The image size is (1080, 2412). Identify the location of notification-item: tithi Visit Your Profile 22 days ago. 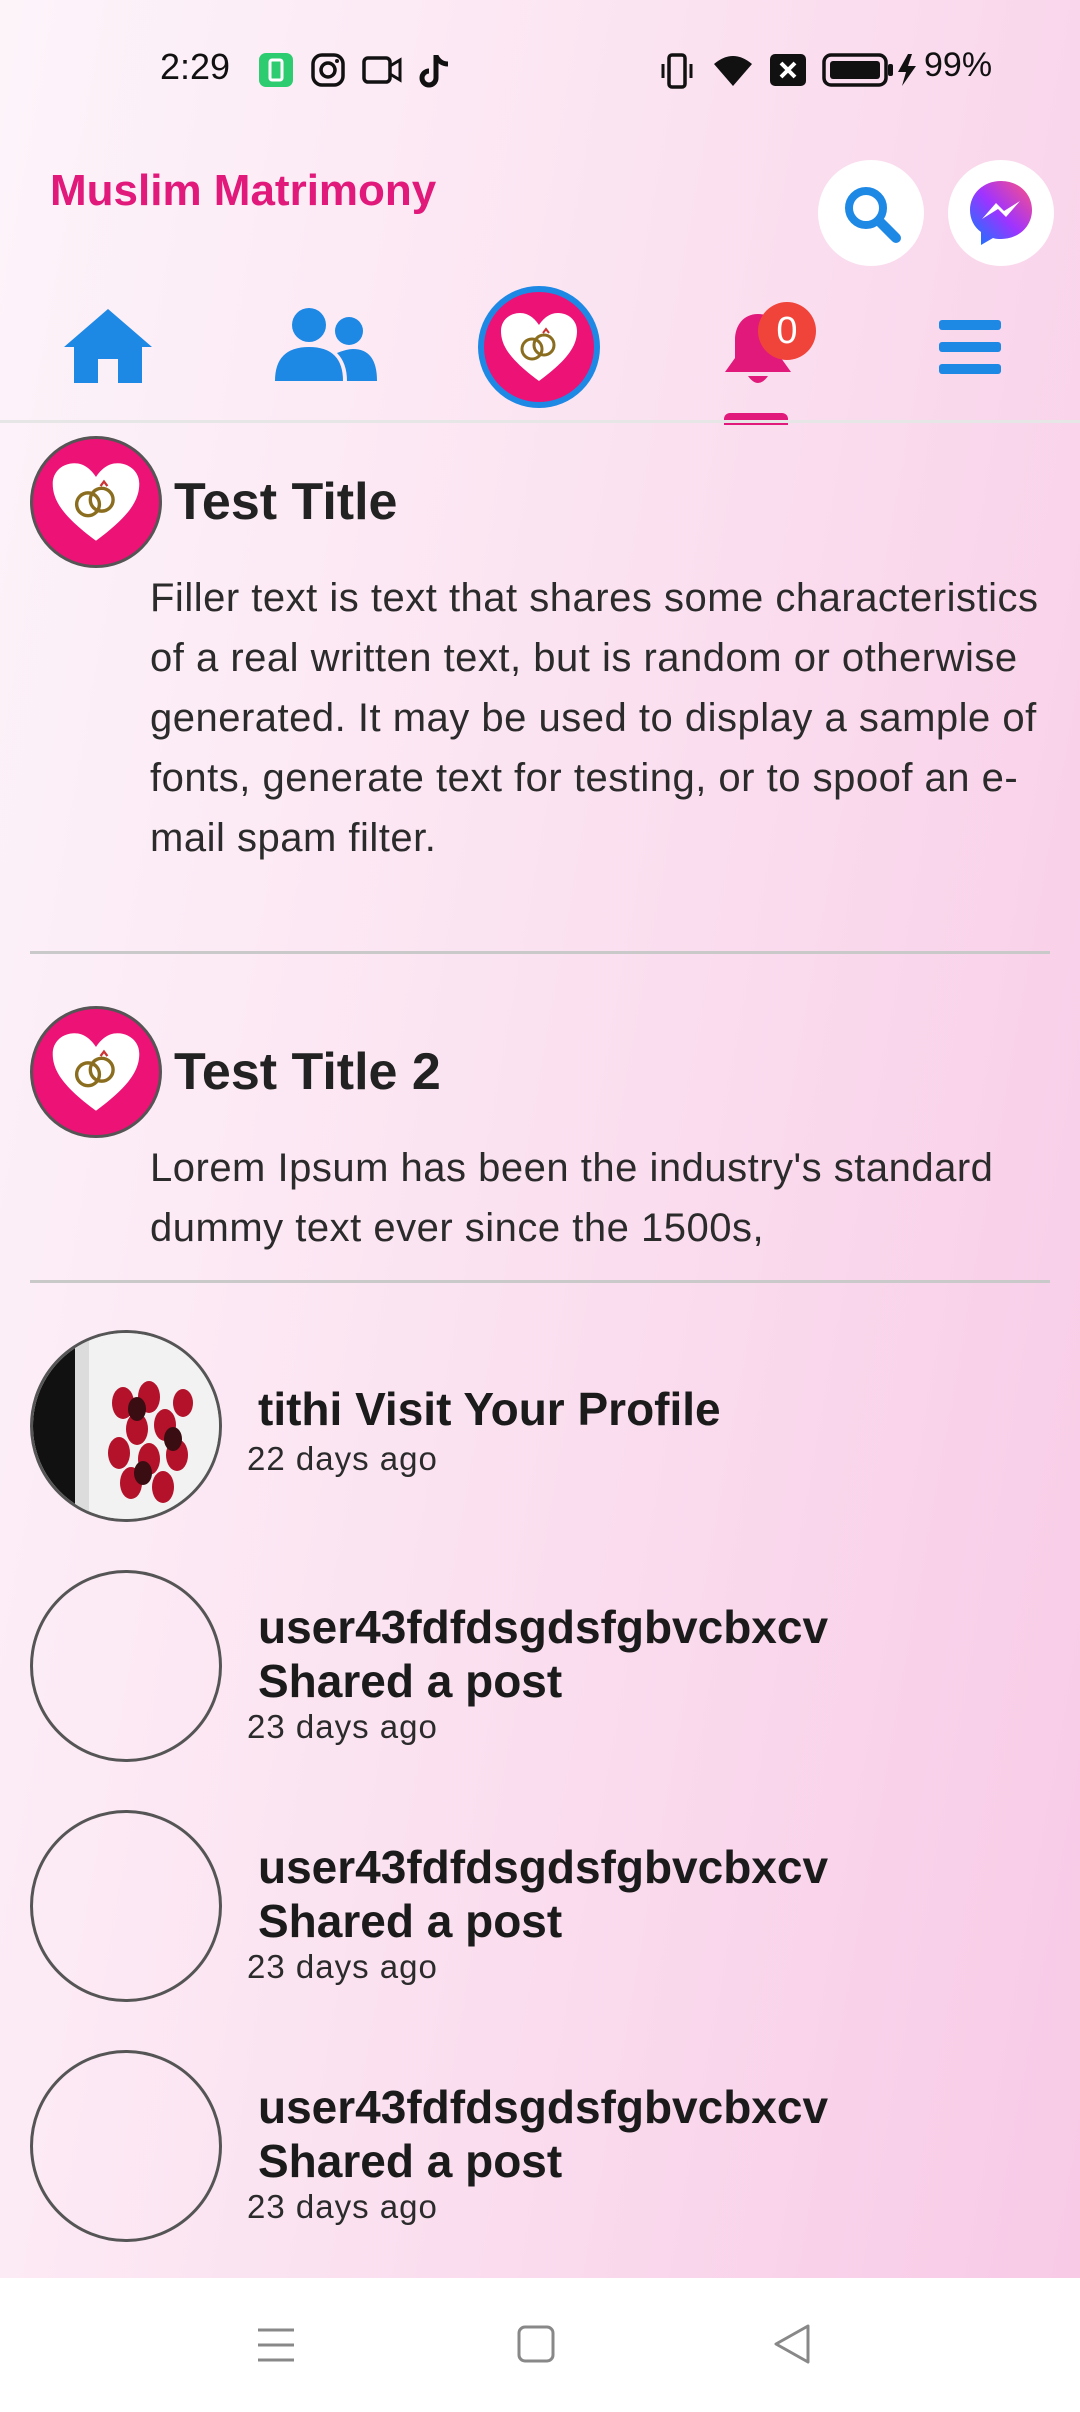
(540, 1430).